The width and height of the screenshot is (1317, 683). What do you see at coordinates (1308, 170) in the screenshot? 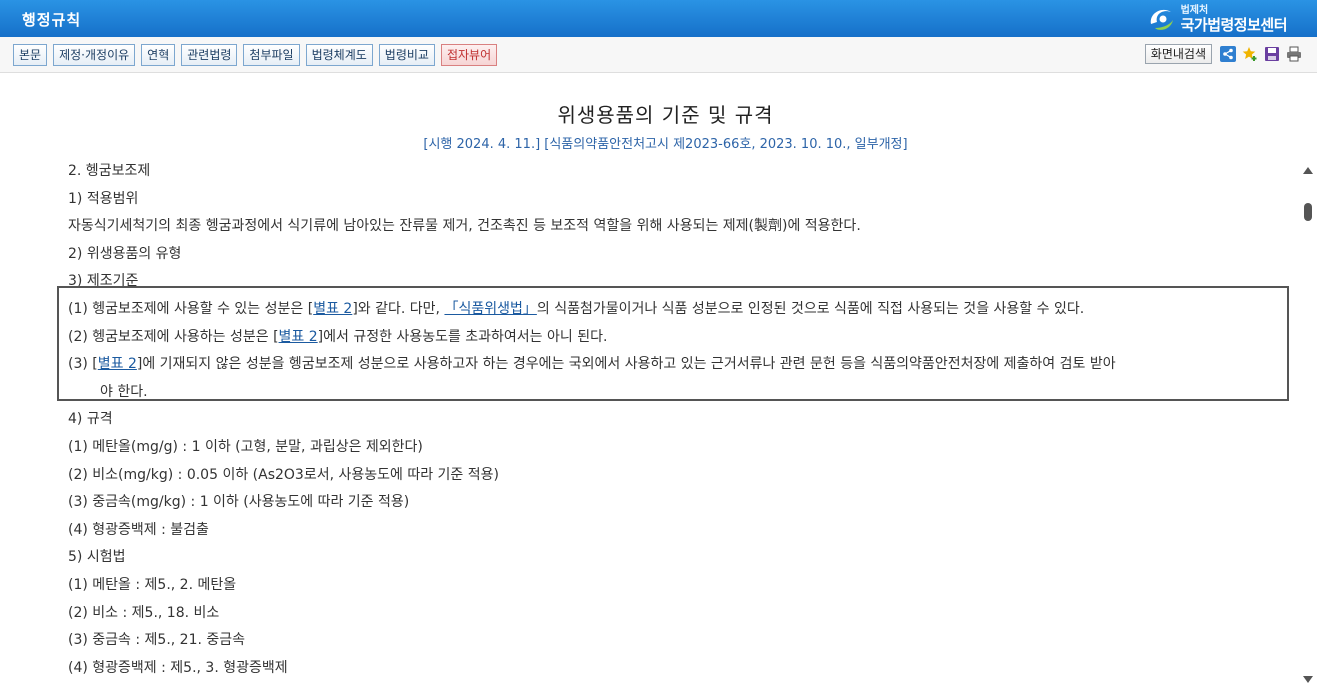
I see `scroll-up-arrow-icon` at bounding box center [1308, 170].